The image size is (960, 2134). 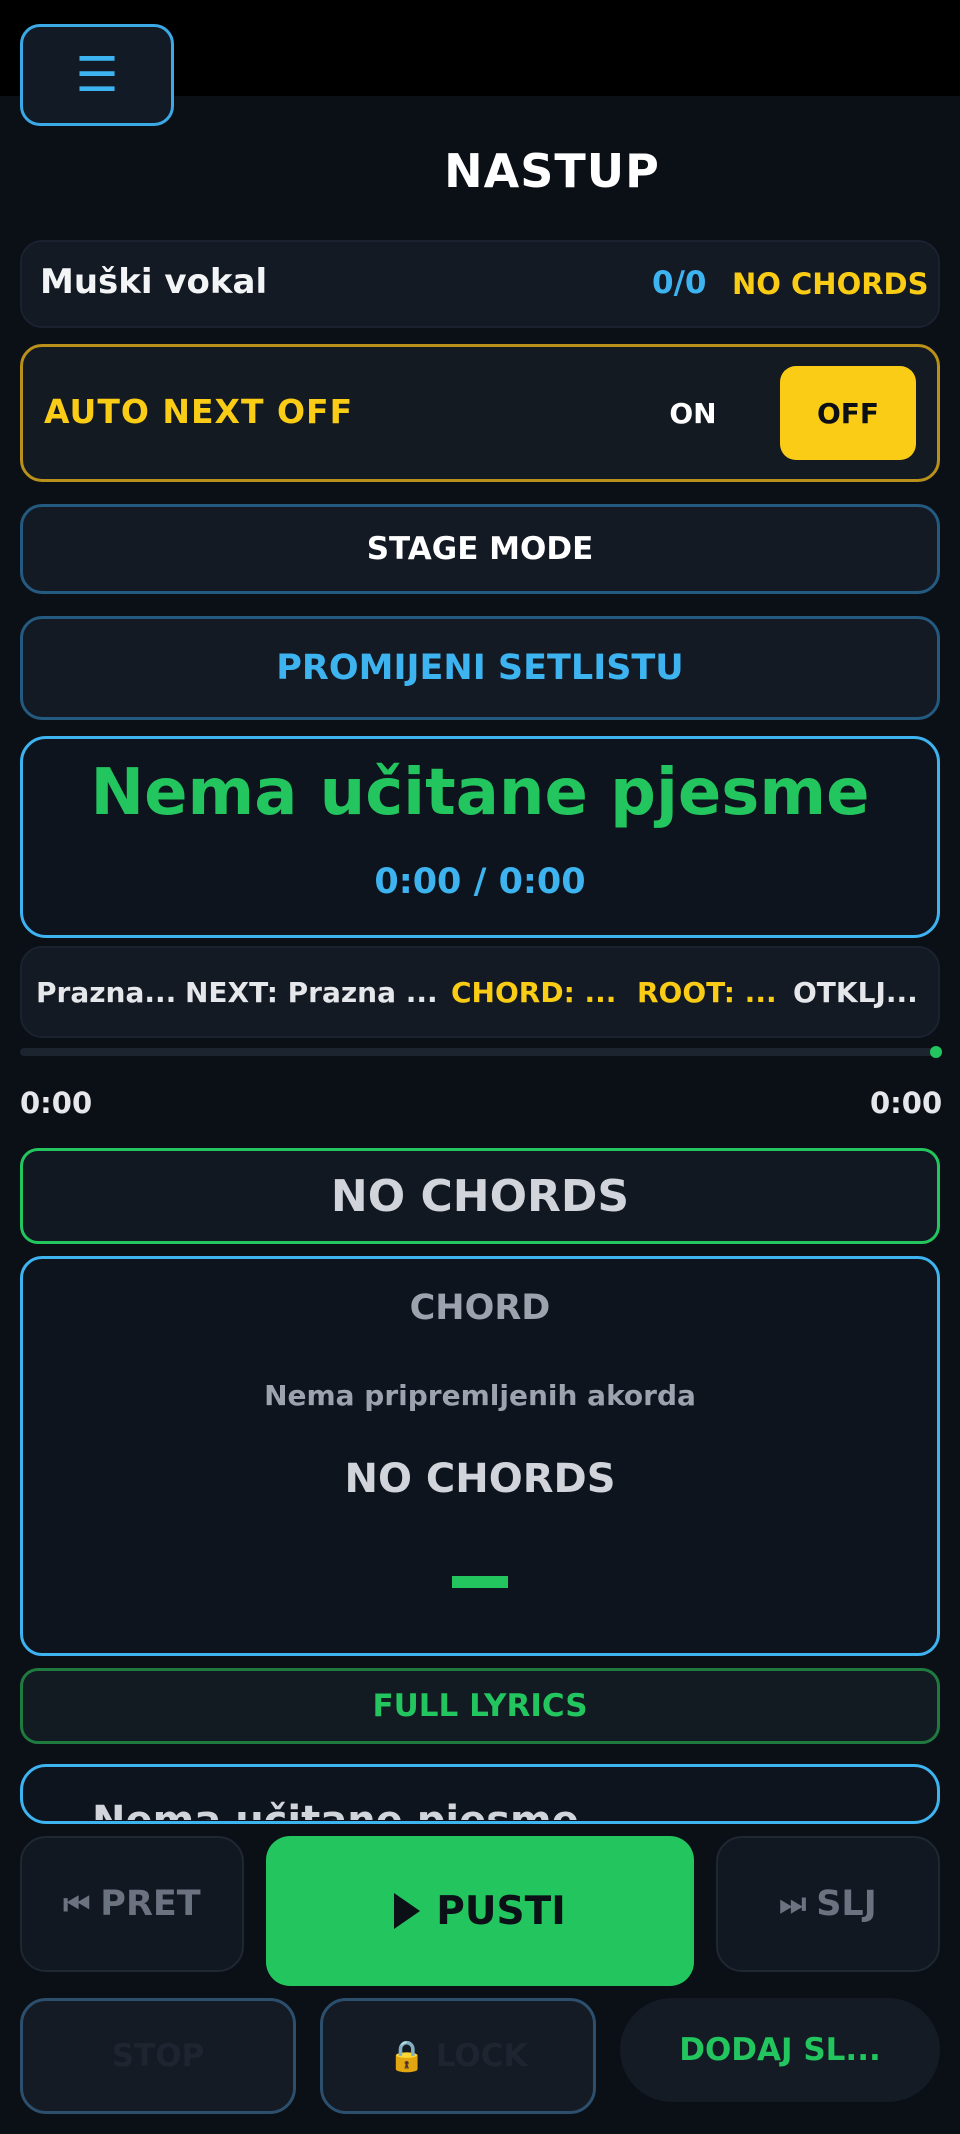 What do you see at coordinates (150, 1904) in the screenshot?
I see `previous-label: PRET` at bounding box center [150, 1904].